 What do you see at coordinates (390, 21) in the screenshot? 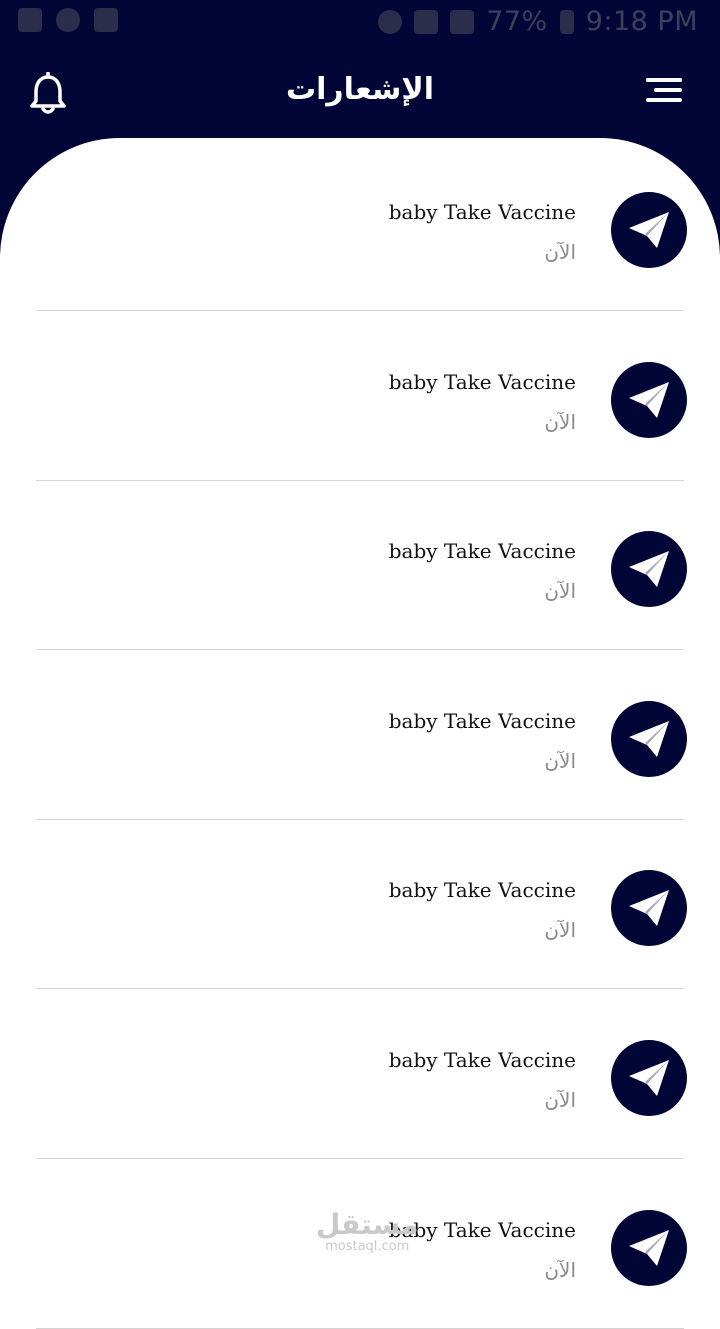
I see `alarm-icon` at bounding box center [390, 21].